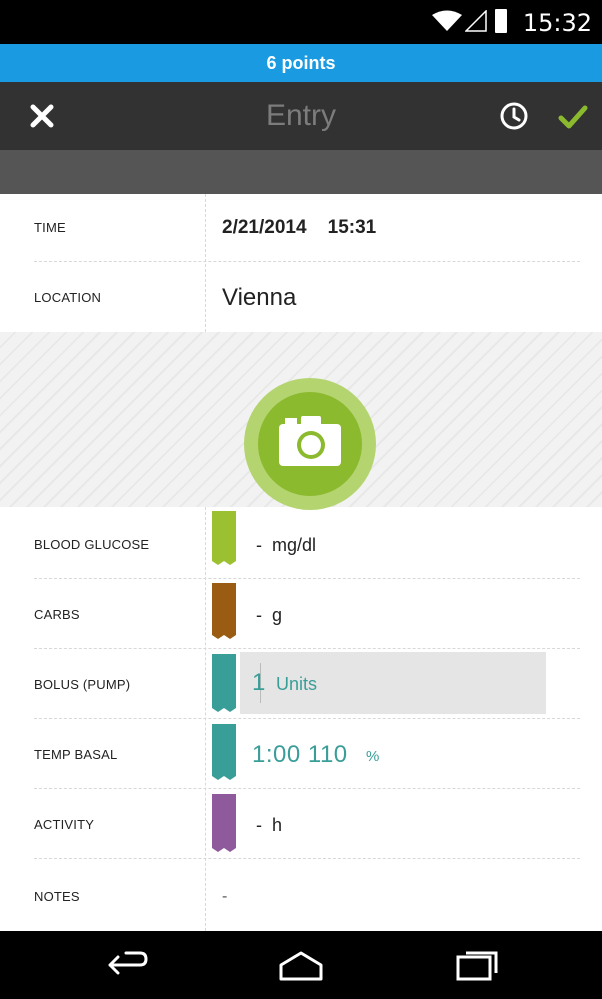 This screenshot has width=602, height=999. What do you see at coordinates (447, 20) in the screenshot?
I see `wifi-icon` at bounding box center [447, 20].